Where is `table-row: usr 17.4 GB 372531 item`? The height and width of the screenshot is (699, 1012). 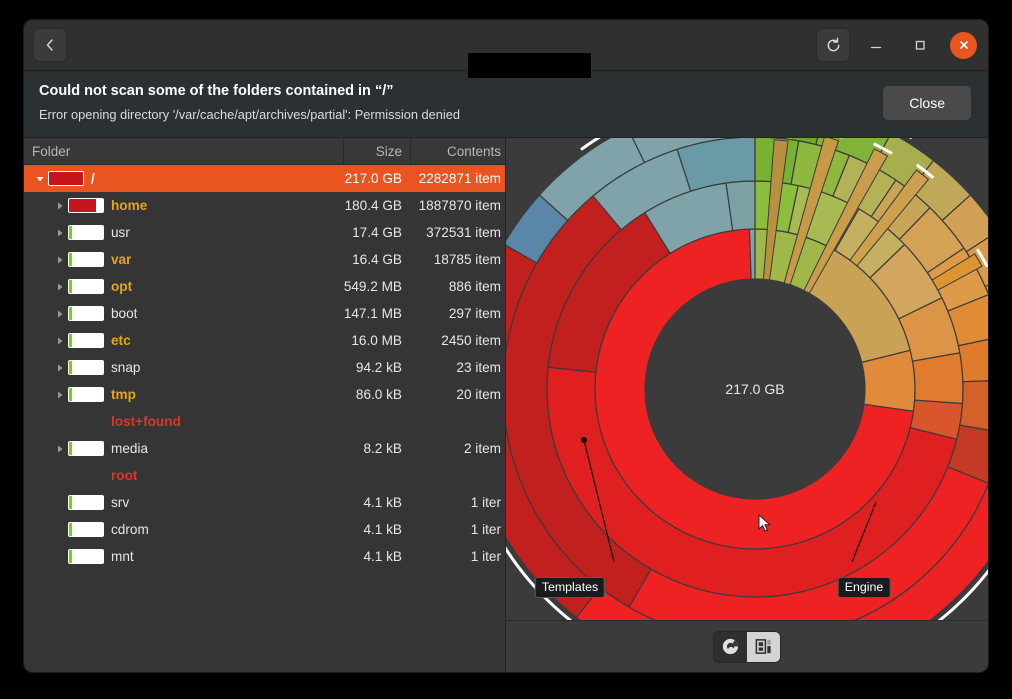 table-row: usr 17.4 GB 372531 item is located at coordinates (264, 232).